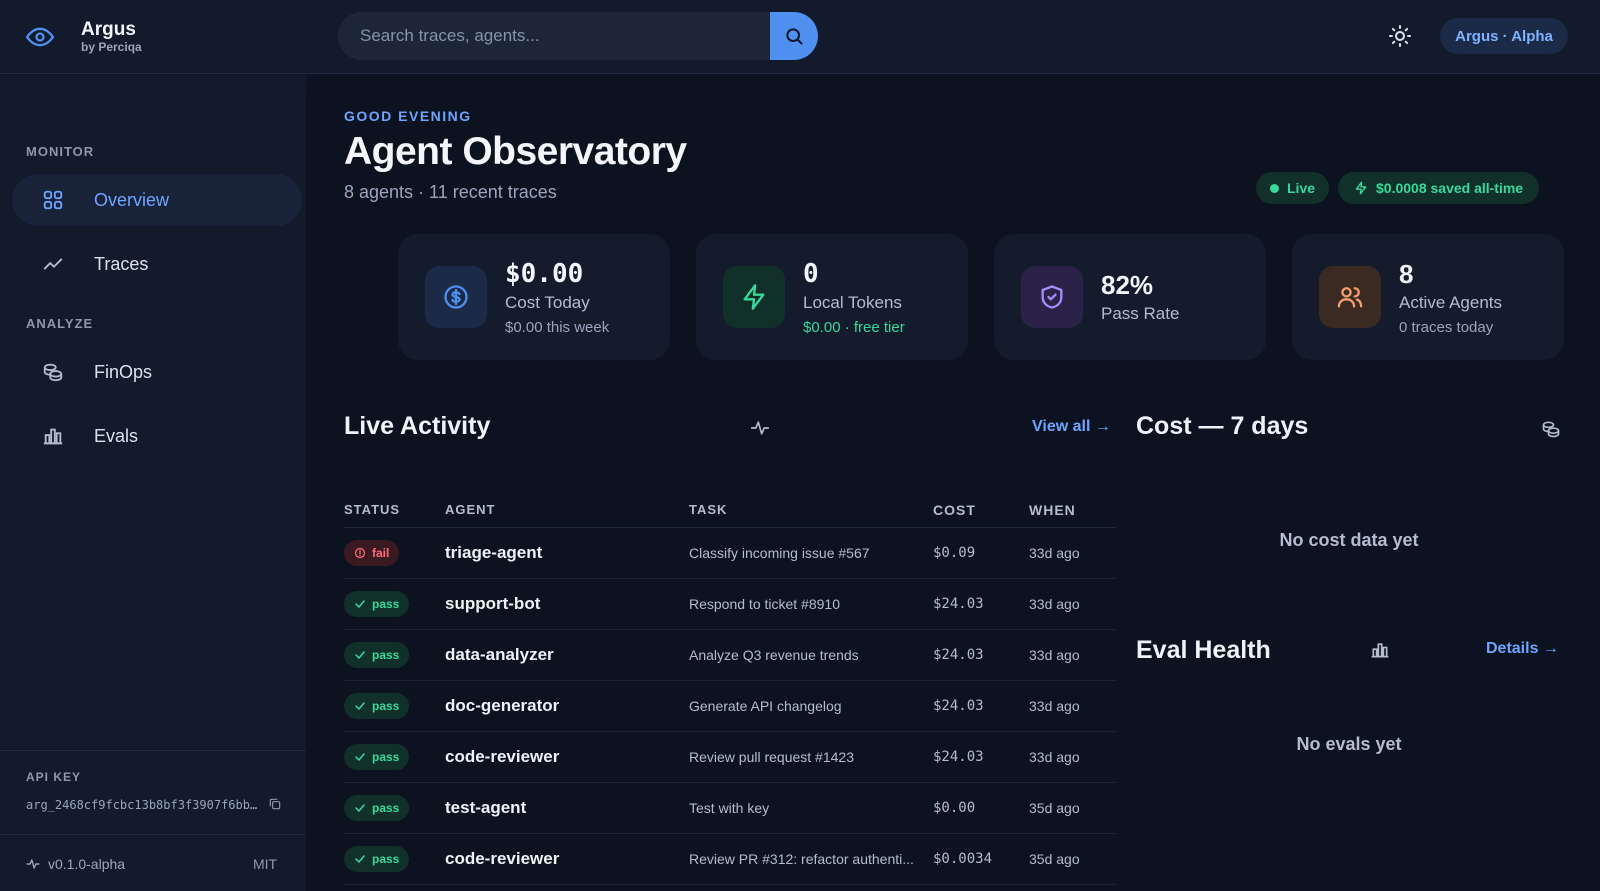 The height and width of the screenshot is (891, 1600). I want to click on stat-card-local-tokens: 0 Local Tokens $0.00 · free tier, so click(832, 297).